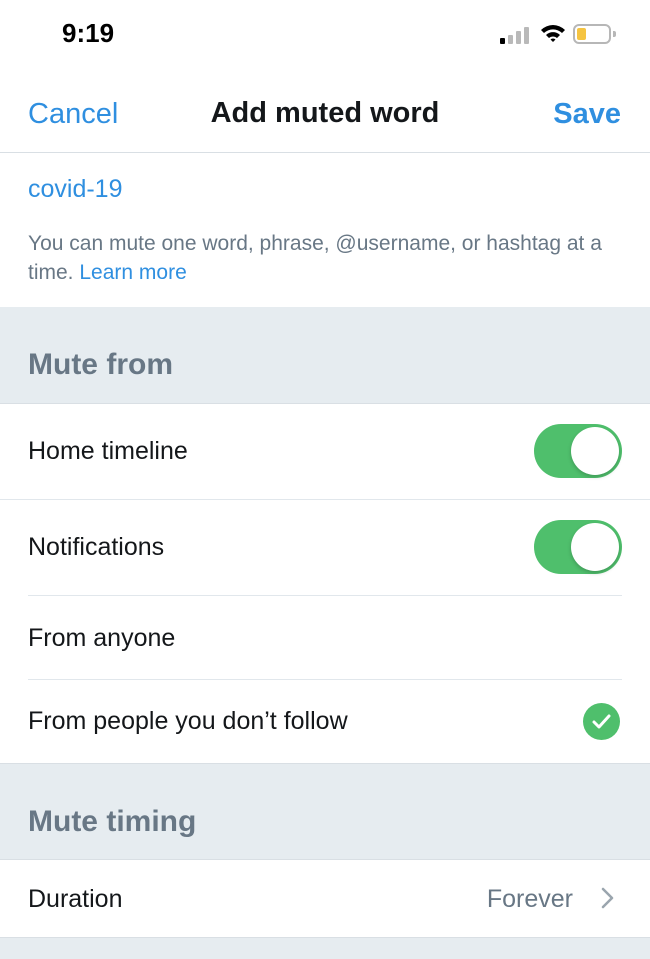 This screenshot has width=650, height=959. Describe the element at coordinates (594, 34) in the screenshot. I see `battery-icon` at that location.